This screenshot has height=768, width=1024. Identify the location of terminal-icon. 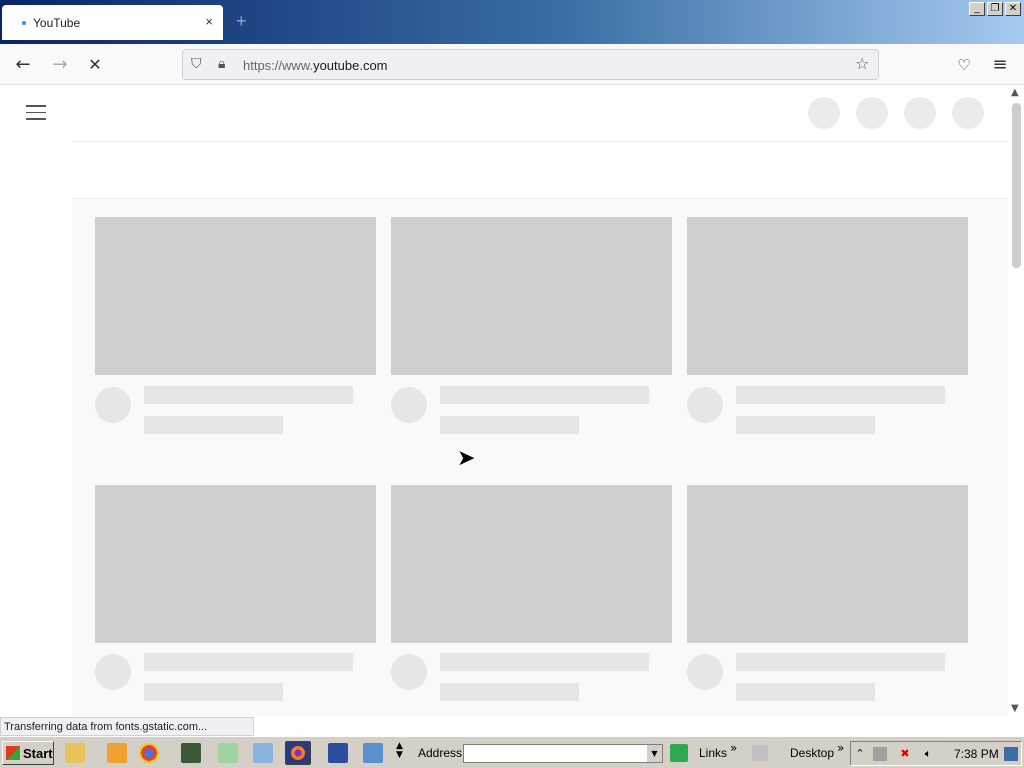
(191, 753).